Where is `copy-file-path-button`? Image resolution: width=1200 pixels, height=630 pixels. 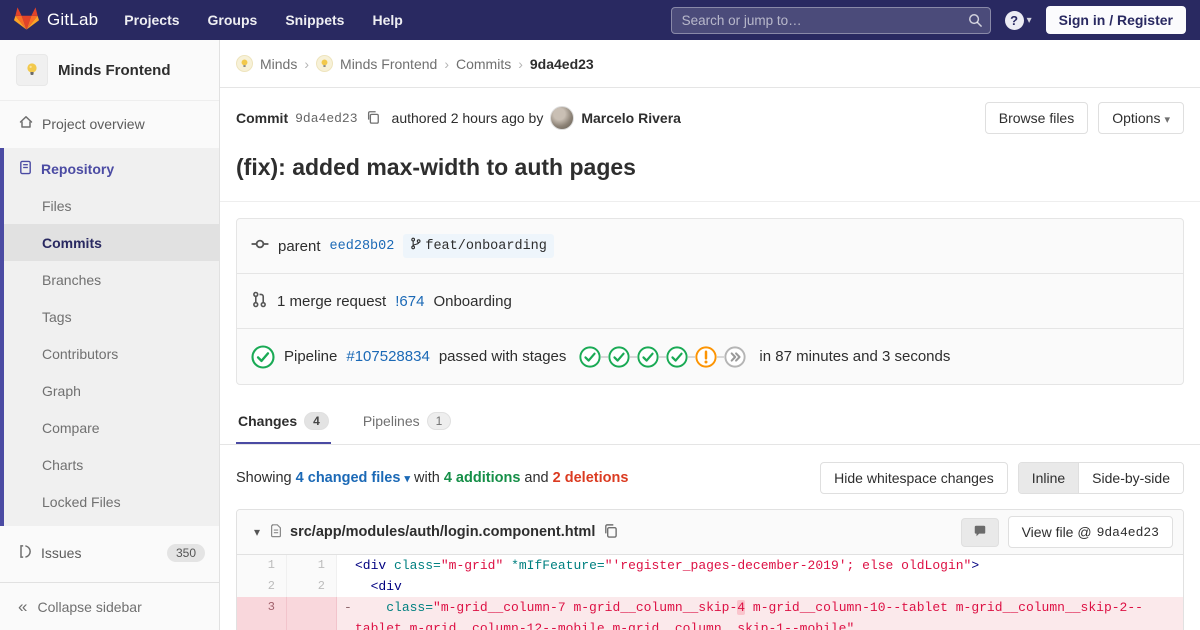
copy-file-path-button is located at coordinates (610, 532).